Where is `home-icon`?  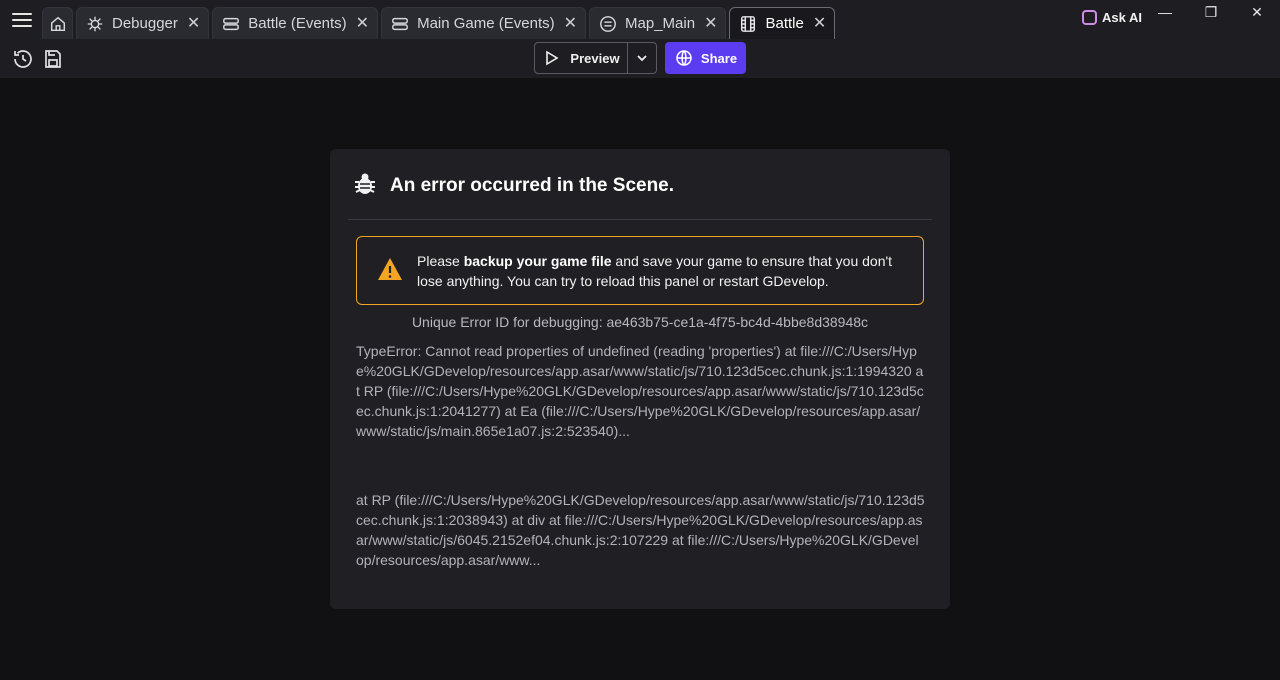
home-icon is located at coordinates (58, 24).